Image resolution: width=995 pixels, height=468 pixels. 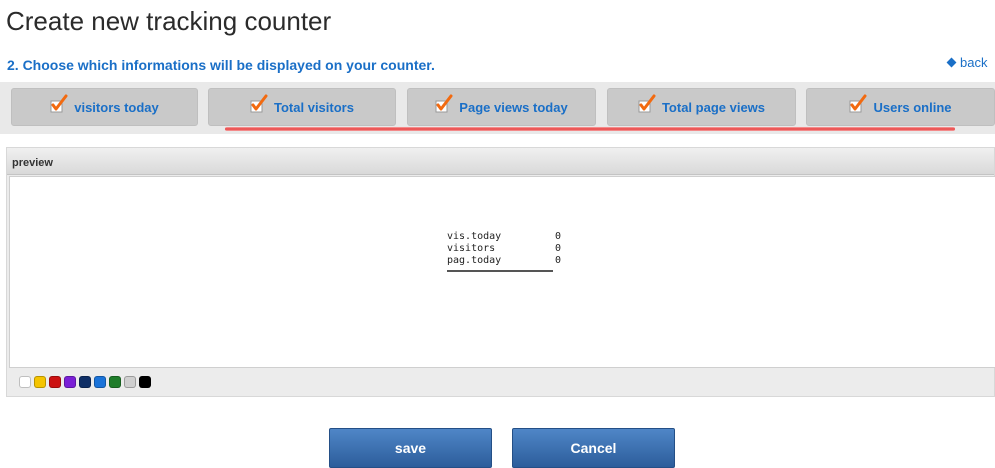 What do you see at coordinates (410, 448) in the screenshot?
I see `save-button: save` at bounding box center [410, 448].